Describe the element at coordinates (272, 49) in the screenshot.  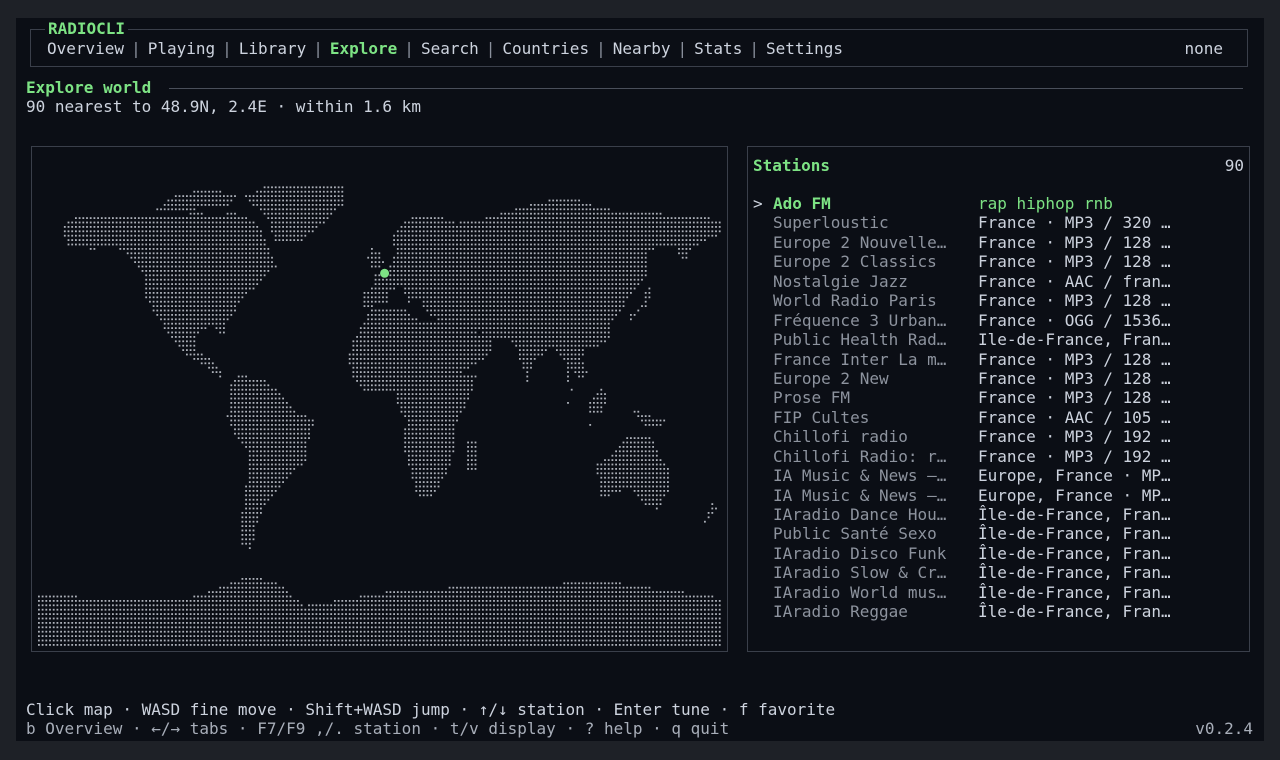
I see `tab-library: Library` at that location.